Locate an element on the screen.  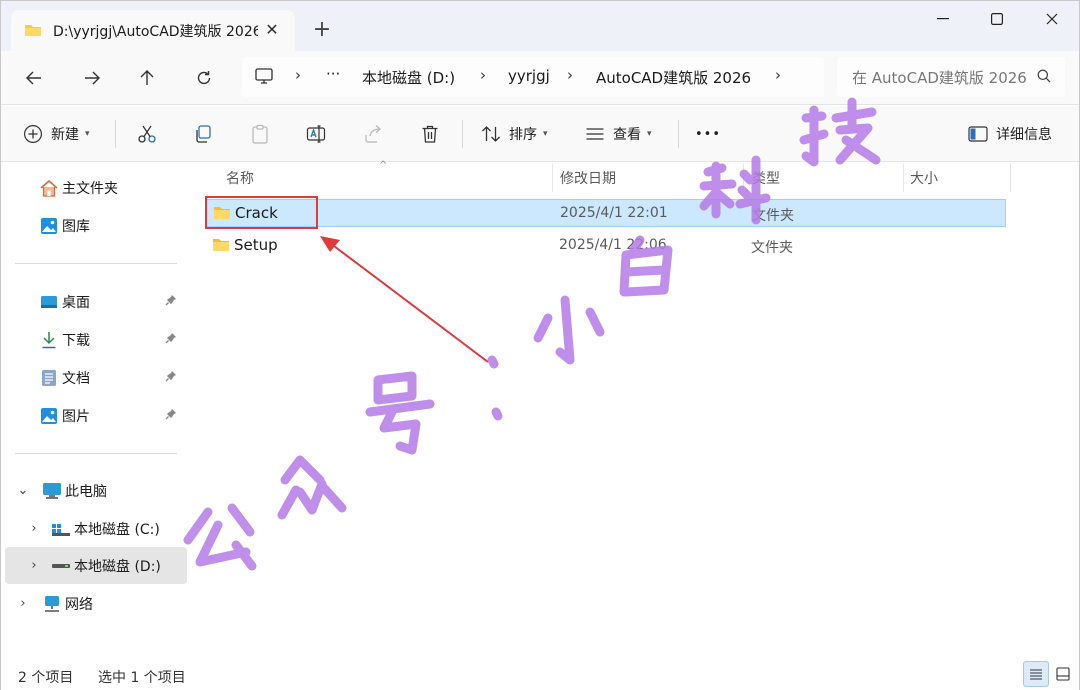
details-label: 详细信息 is located at coordinates (1024, 135).